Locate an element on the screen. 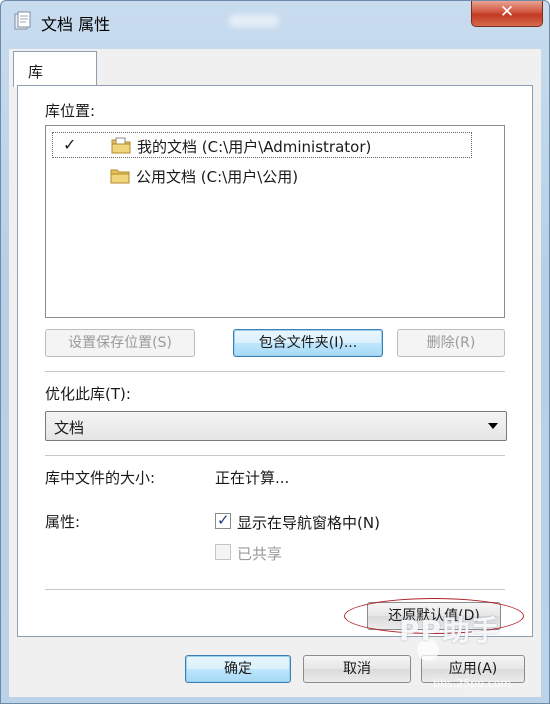 The width and height of the screenshot is (550, 704). close-button: ✕ is located at coordinates (507, 14).